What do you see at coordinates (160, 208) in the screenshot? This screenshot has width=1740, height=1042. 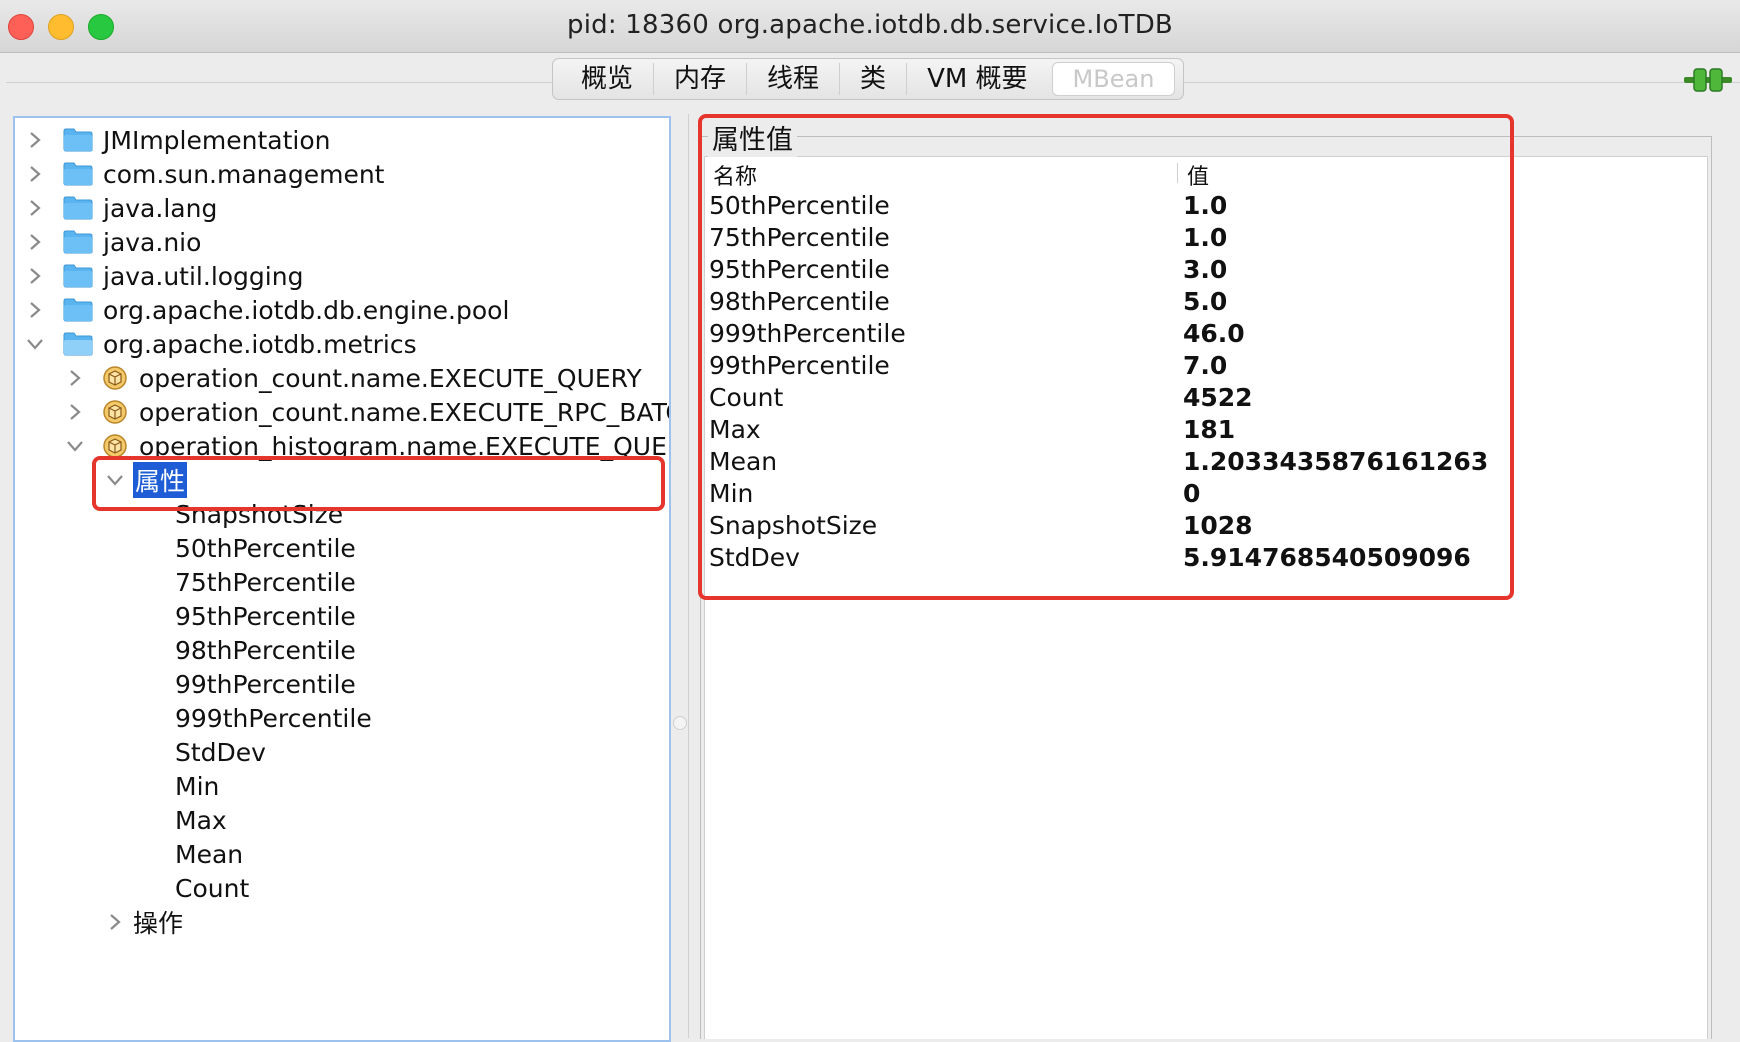 I see `tree-node-label: java.lang` at bounding box center [160, 208].